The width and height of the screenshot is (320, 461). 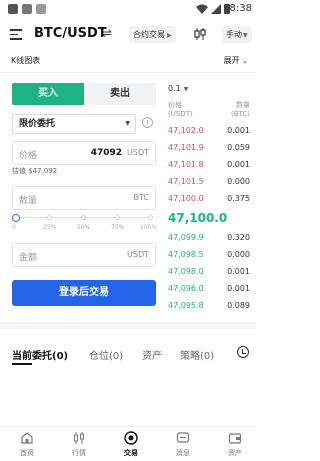 What do you see at coordinates (200, 34) in the screenshot?
I see `candlestick-icon` at bounding box center [200, 34].